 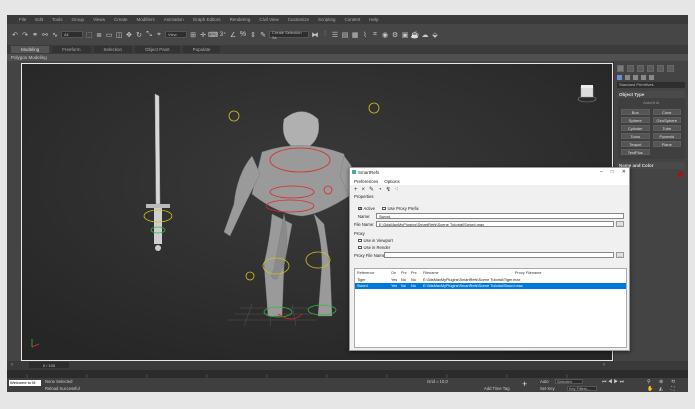 What do you see at coordinates (213, 35) in the screenshot?
I see `keyboard-shortcut-icon: ⌨` at bounding box center [213, 35].